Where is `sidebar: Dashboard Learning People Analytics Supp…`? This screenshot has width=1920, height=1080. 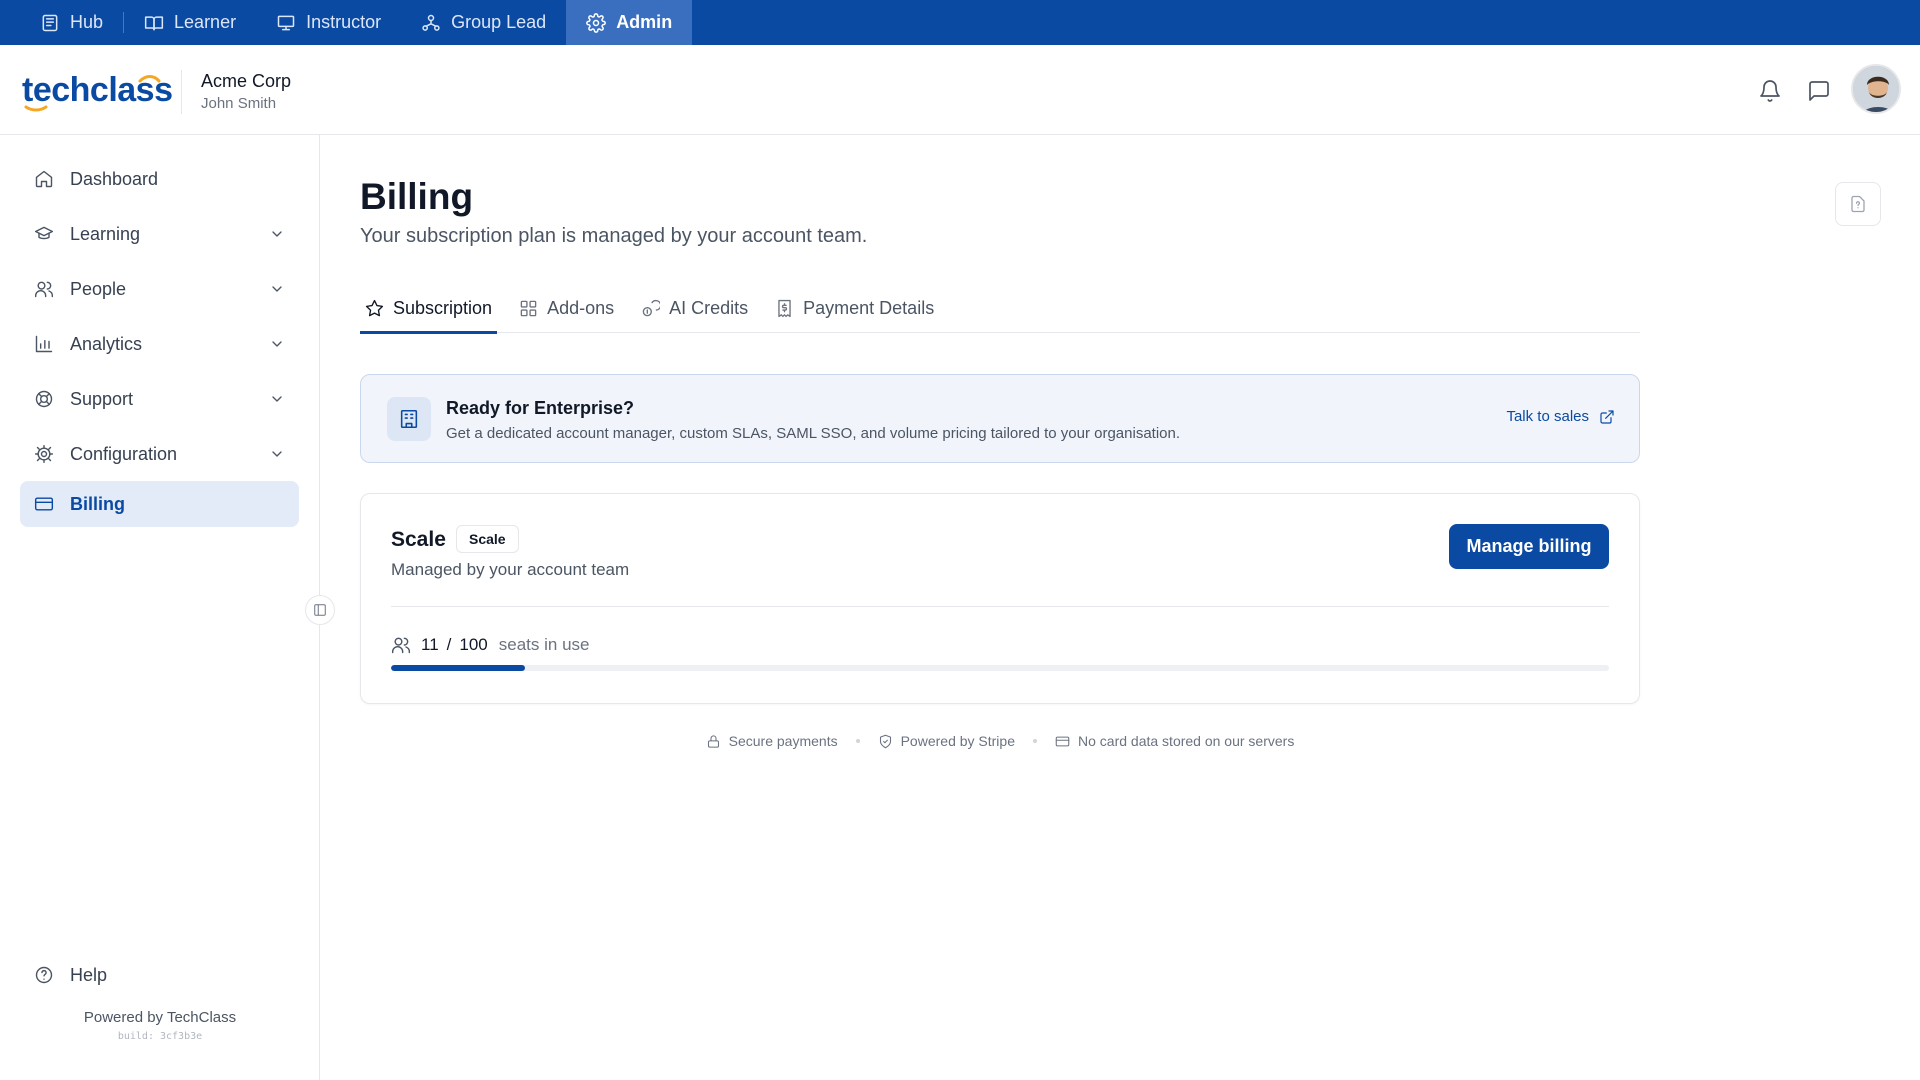
sidebar: Dashboard Learning People Analytics Supp… is located at coordinates (160, 607).